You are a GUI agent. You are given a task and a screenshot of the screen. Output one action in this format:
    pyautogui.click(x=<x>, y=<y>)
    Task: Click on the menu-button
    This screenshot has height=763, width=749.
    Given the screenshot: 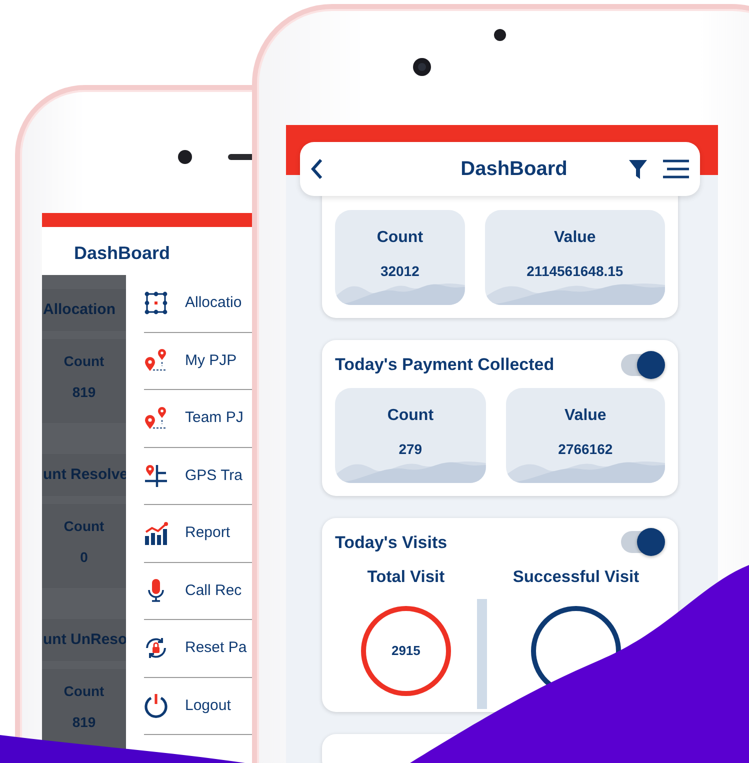 What is the action you would take?
    pyautogui.click(x=676, y=169)
    